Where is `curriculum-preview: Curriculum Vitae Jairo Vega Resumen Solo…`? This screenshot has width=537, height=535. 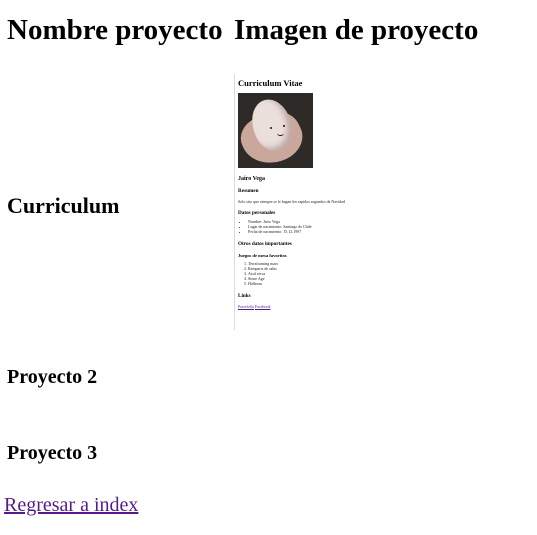
curriculum-preview: Curriculum Vitae Jairo Vega Resumen Solo… is located at coordinates (290, 202).